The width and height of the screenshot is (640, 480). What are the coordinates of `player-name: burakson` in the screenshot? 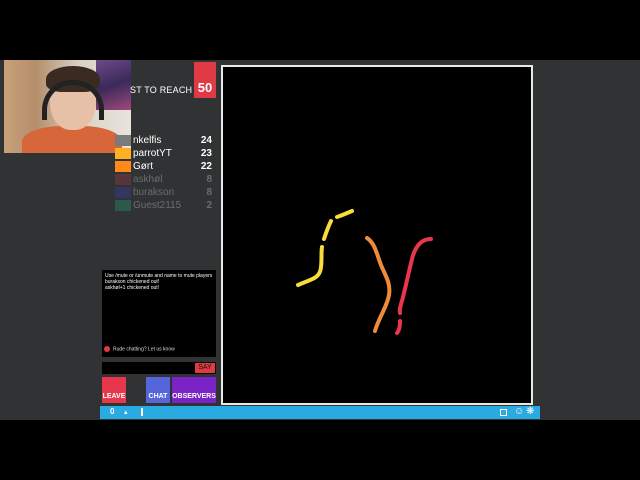 It's located at (154, 192).